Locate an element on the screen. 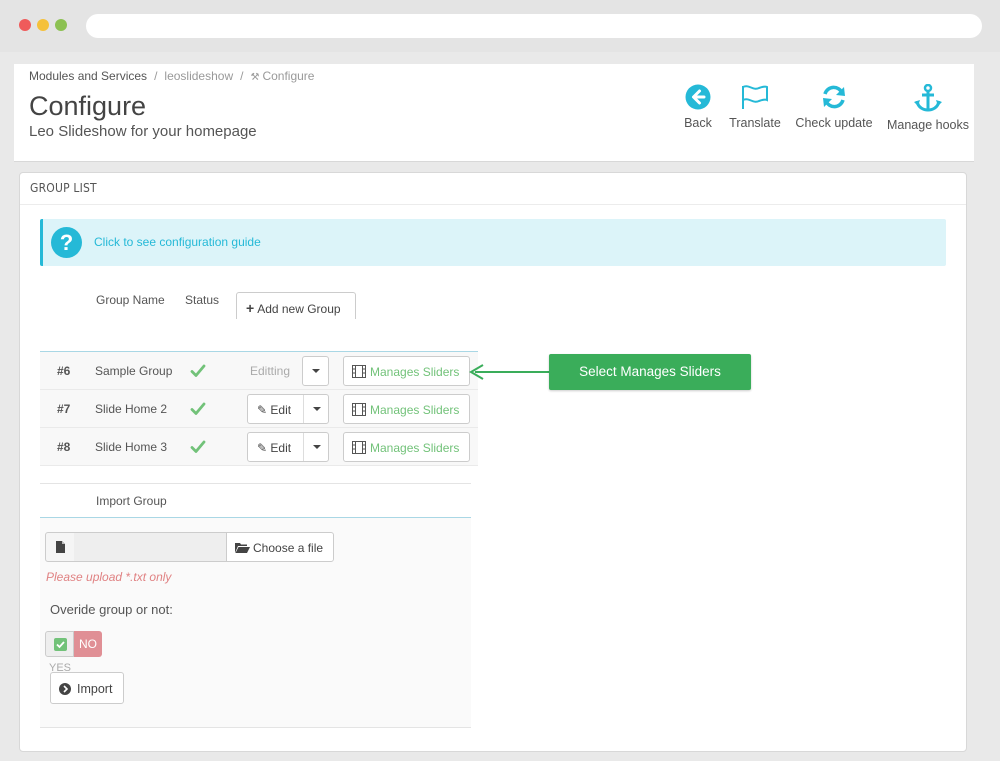  folder-open-icon is located at coordinates (242, 548).